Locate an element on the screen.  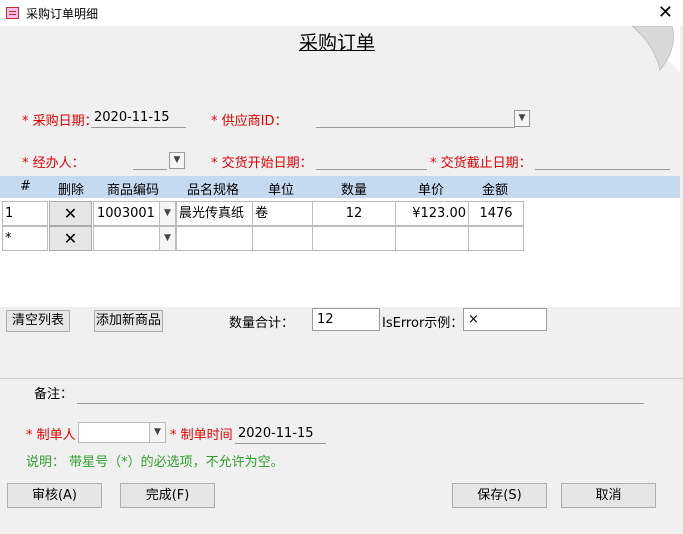
purchase-date-field: 2020-11-15 is located at coordinates (138, 118).